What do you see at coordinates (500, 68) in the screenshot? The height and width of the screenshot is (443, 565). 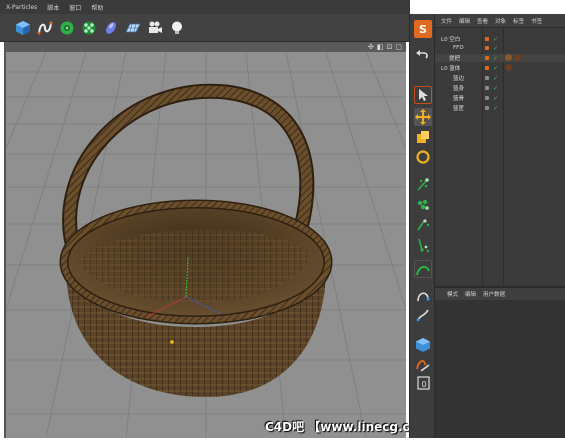 I see `object-row: L0 篮体 ✓` at bounding box center [500, 68].